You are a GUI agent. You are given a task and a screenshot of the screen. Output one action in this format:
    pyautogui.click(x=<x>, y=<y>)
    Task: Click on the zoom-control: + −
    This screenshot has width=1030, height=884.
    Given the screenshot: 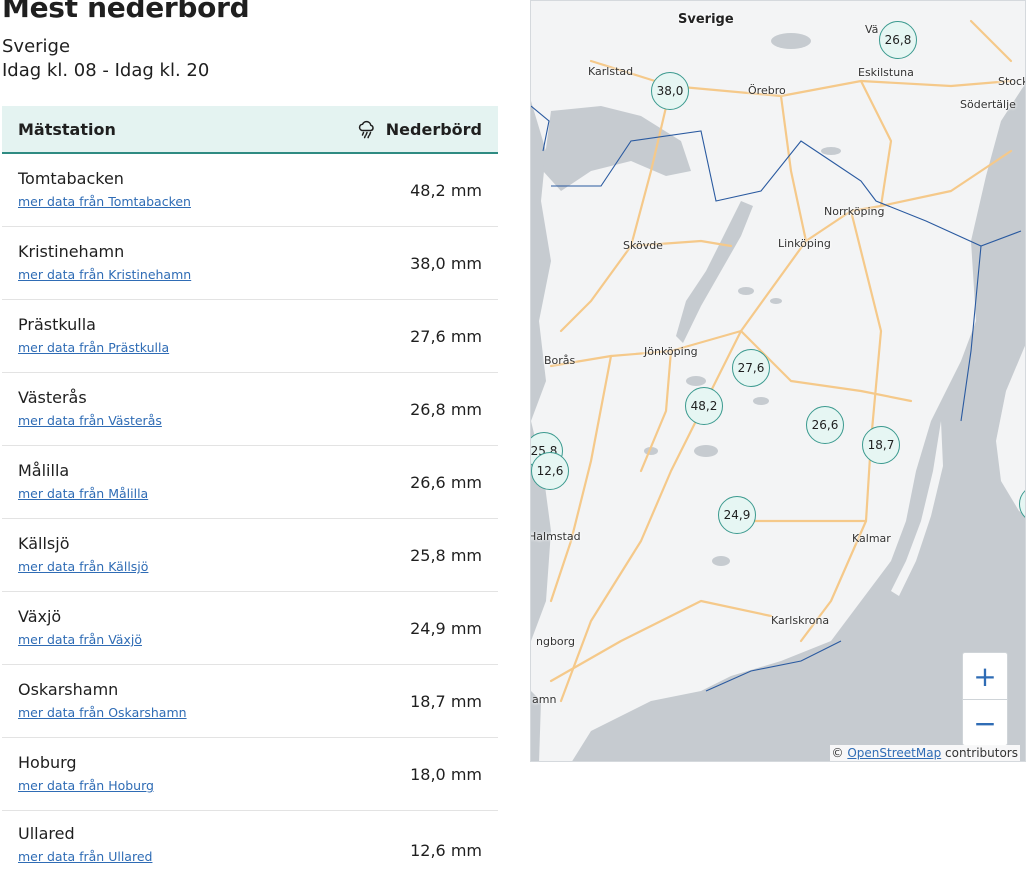 What is the action you would take?
    pyautogui.click(x=985, y=699)
    